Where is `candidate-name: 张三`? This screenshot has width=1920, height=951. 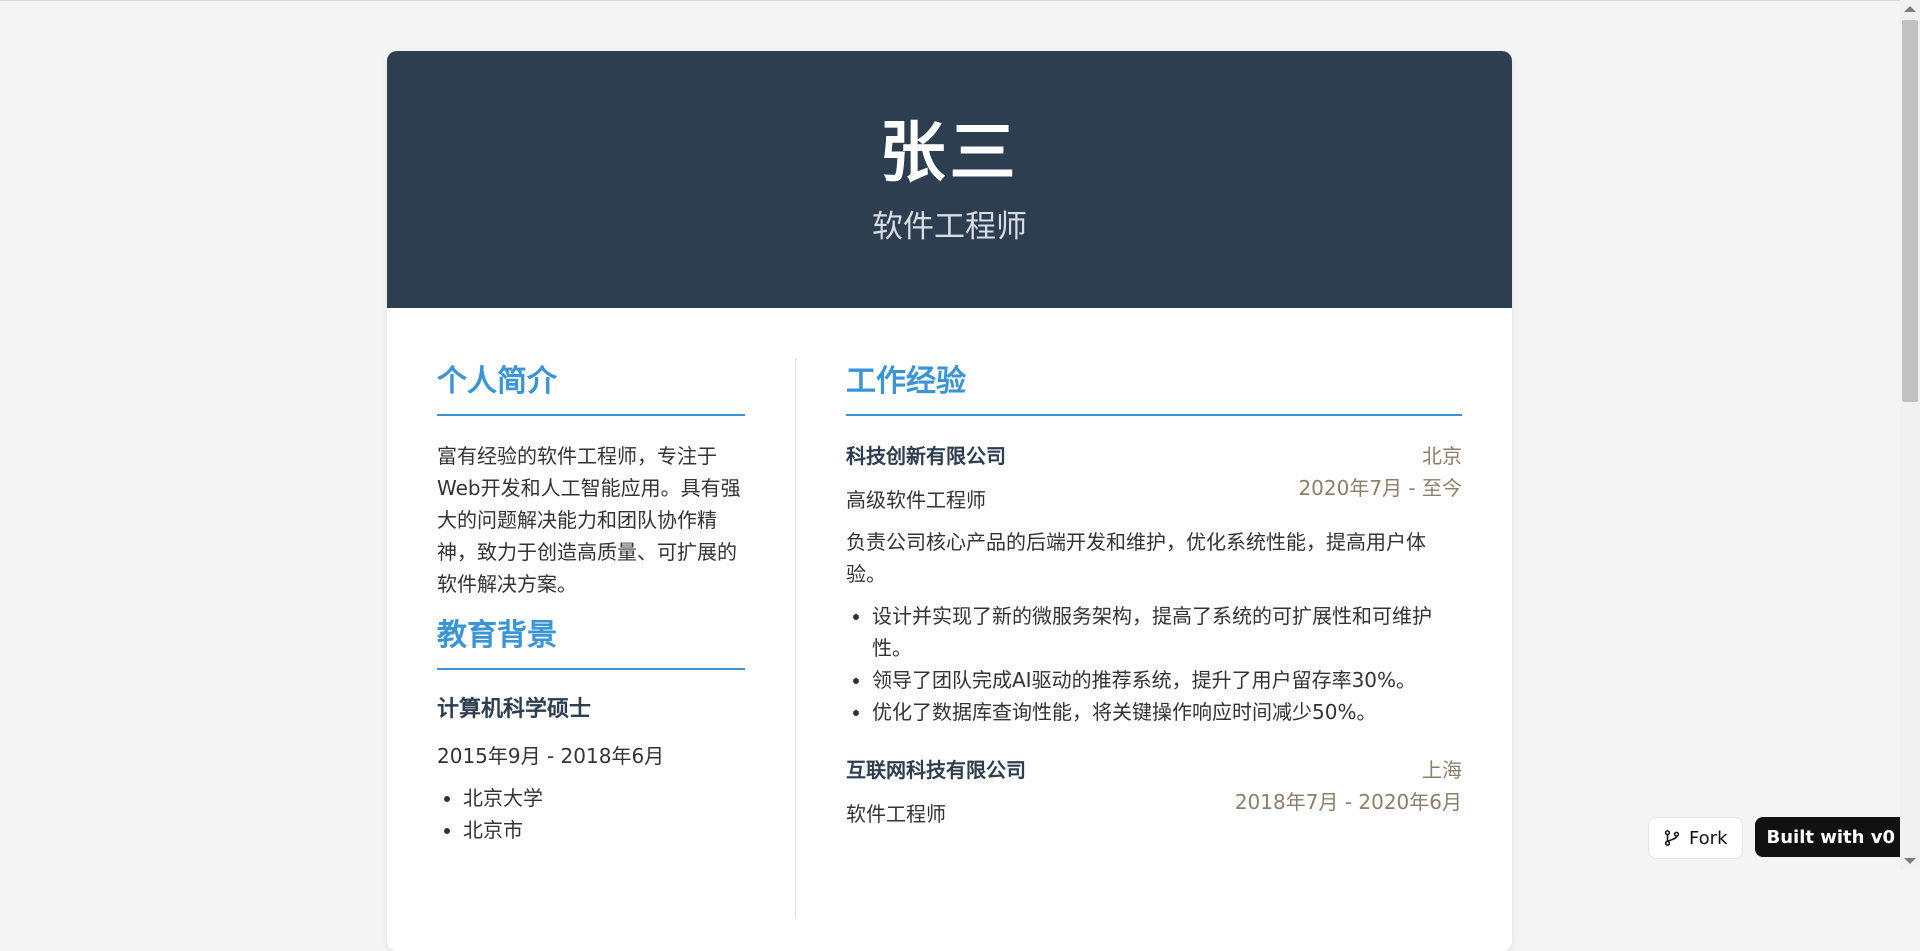
candidate-name: 张三 is located at coordinates (949, 122).